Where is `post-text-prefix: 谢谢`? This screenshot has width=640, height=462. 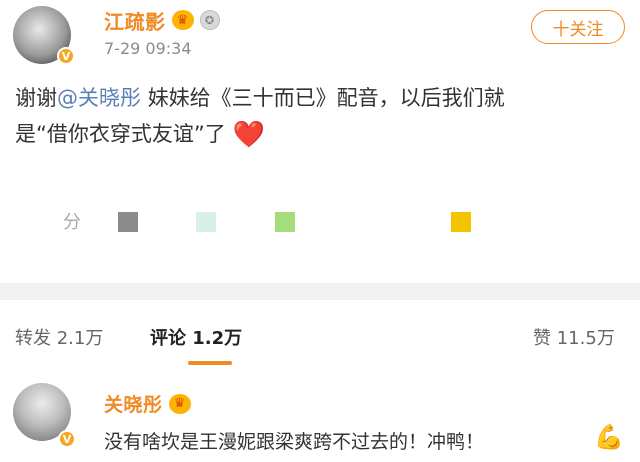
post-text-prefix: 谢谢 is located at coordinates (36, 98).